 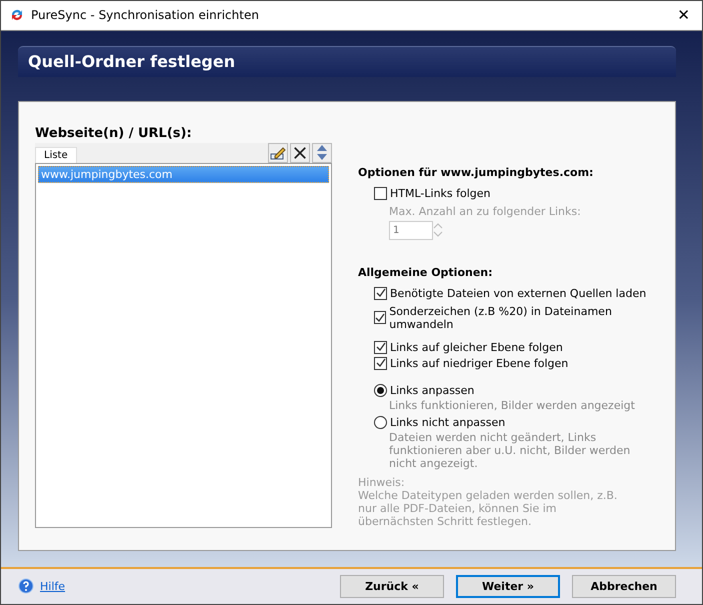 I want to click on edit-button, so click(x=278, y=152).